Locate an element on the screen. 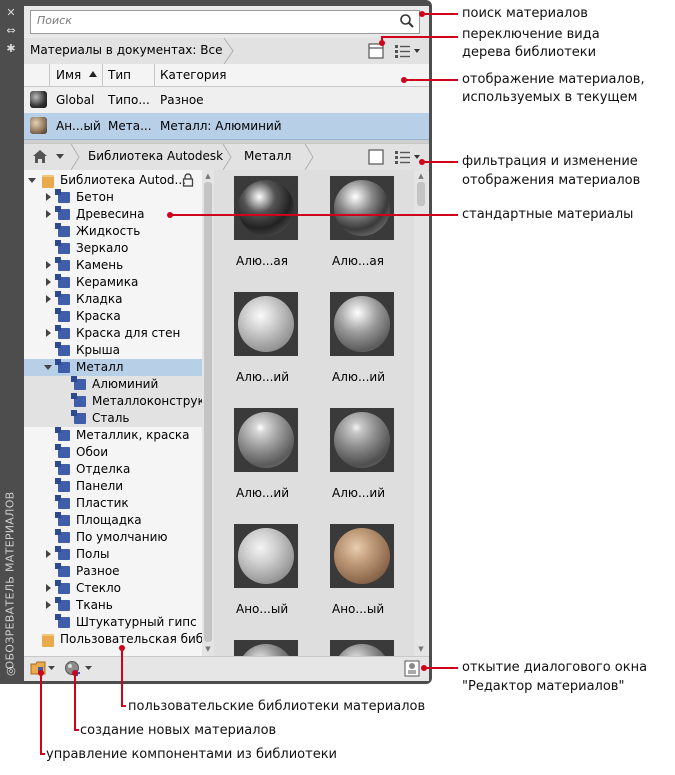 The height and width of the screenshot is (775, 675). tree-item: Штукатурный гипс is located at coordinates (113, 622).